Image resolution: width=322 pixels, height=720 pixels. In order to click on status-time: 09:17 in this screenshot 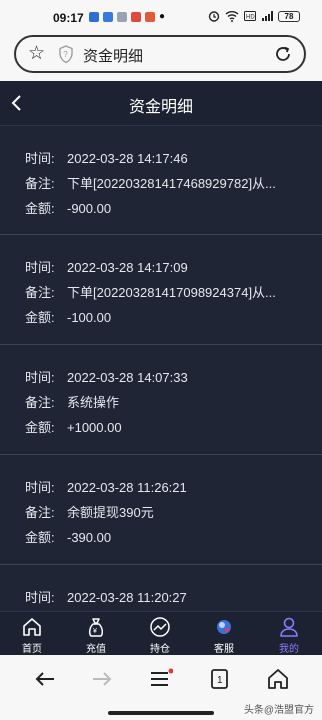, I will do `click(68, 18)`.